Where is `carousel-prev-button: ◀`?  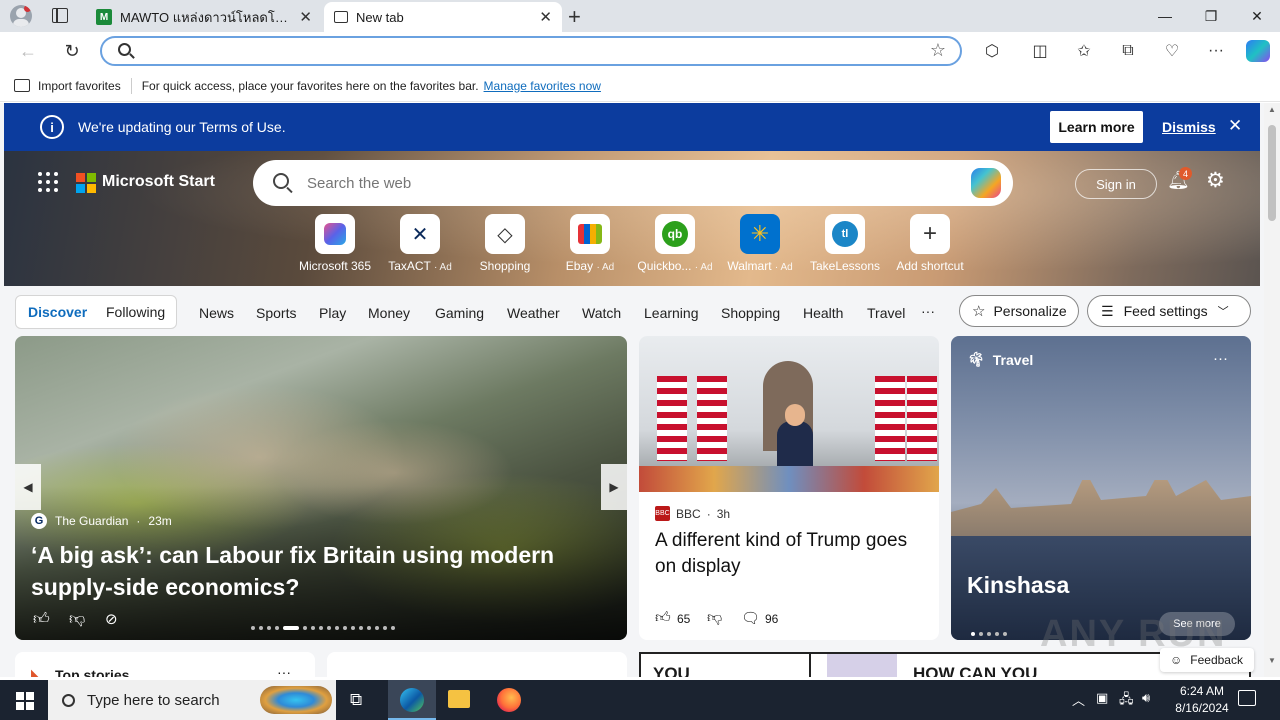
carousel-prev-button: ◀ is located at coordinates (28, 487).